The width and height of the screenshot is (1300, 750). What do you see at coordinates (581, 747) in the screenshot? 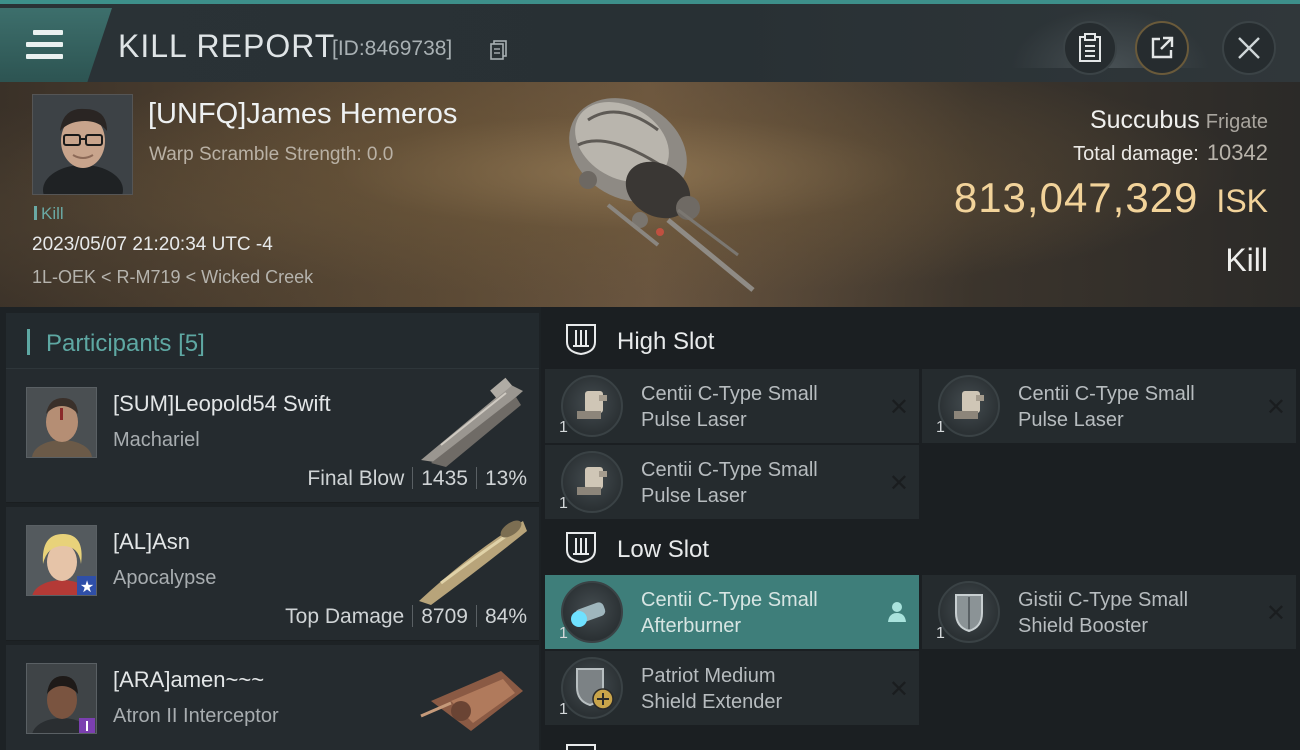
I see `mid-slot-icon` at bounding box center [581, 747].